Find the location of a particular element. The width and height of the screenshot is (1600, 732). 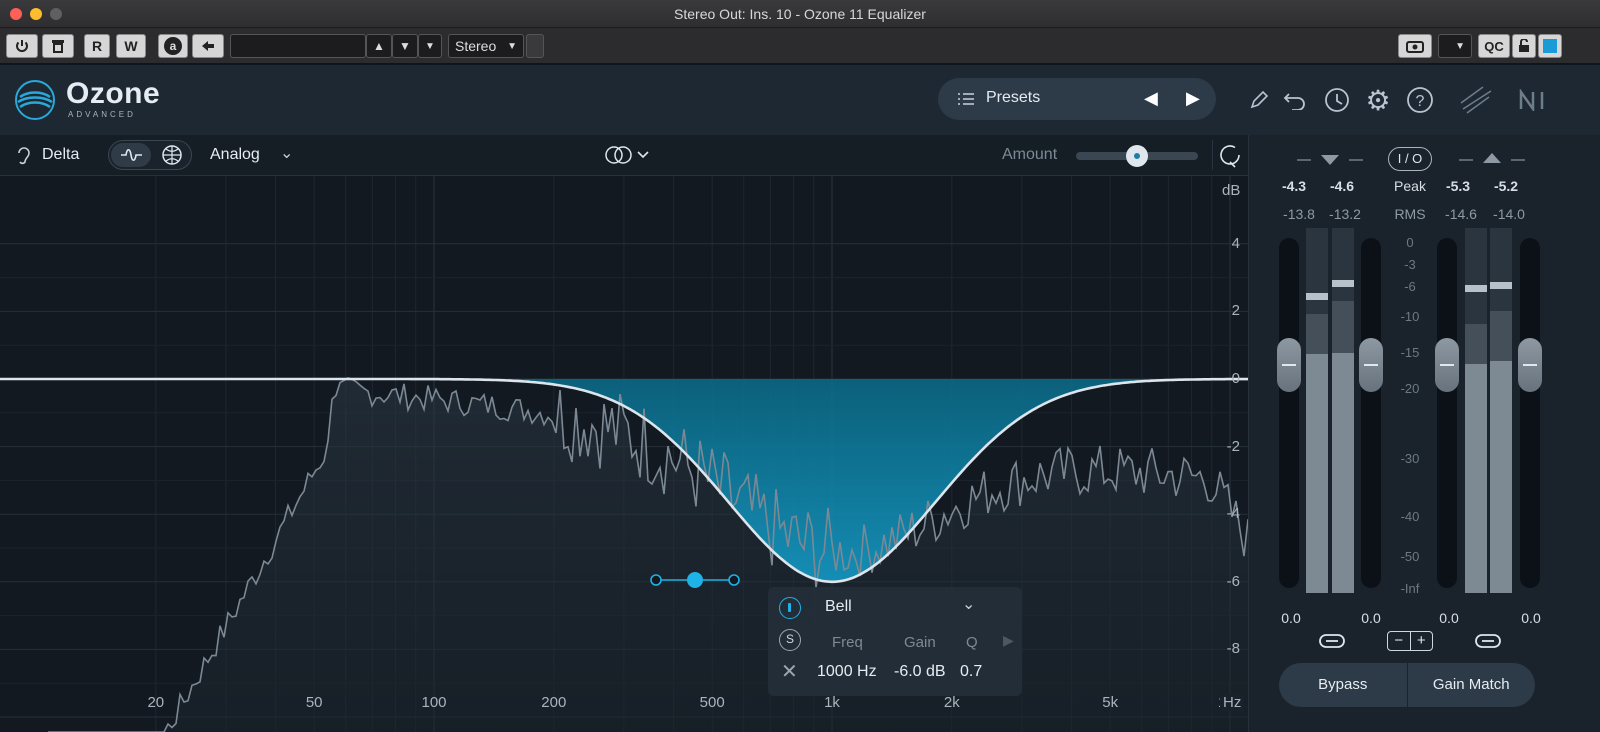

stereo-mode-button is located at coordinates (629, 155).